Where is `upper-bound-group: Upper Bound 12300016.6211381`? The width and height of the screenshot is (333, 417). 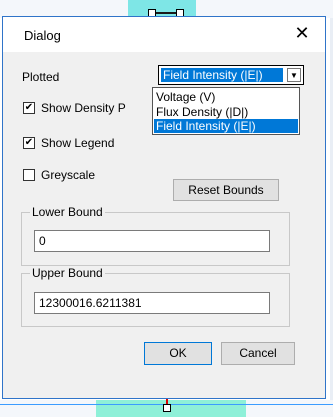 upper-bound-group: Upper Bound 12300016.6211381 is located at coordinates (155, 296).